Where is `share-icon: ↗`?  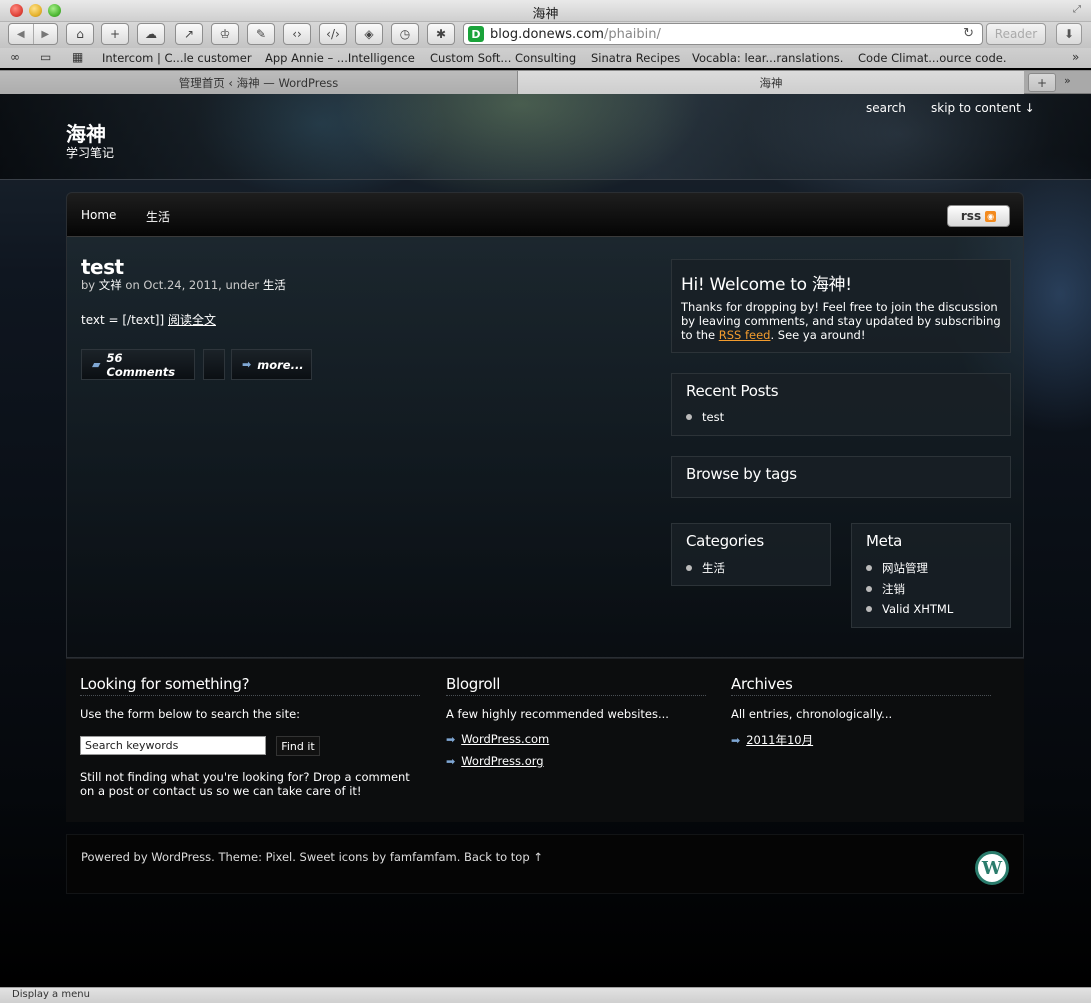 share-icon: ↗ is located at coordinates (189, 34).